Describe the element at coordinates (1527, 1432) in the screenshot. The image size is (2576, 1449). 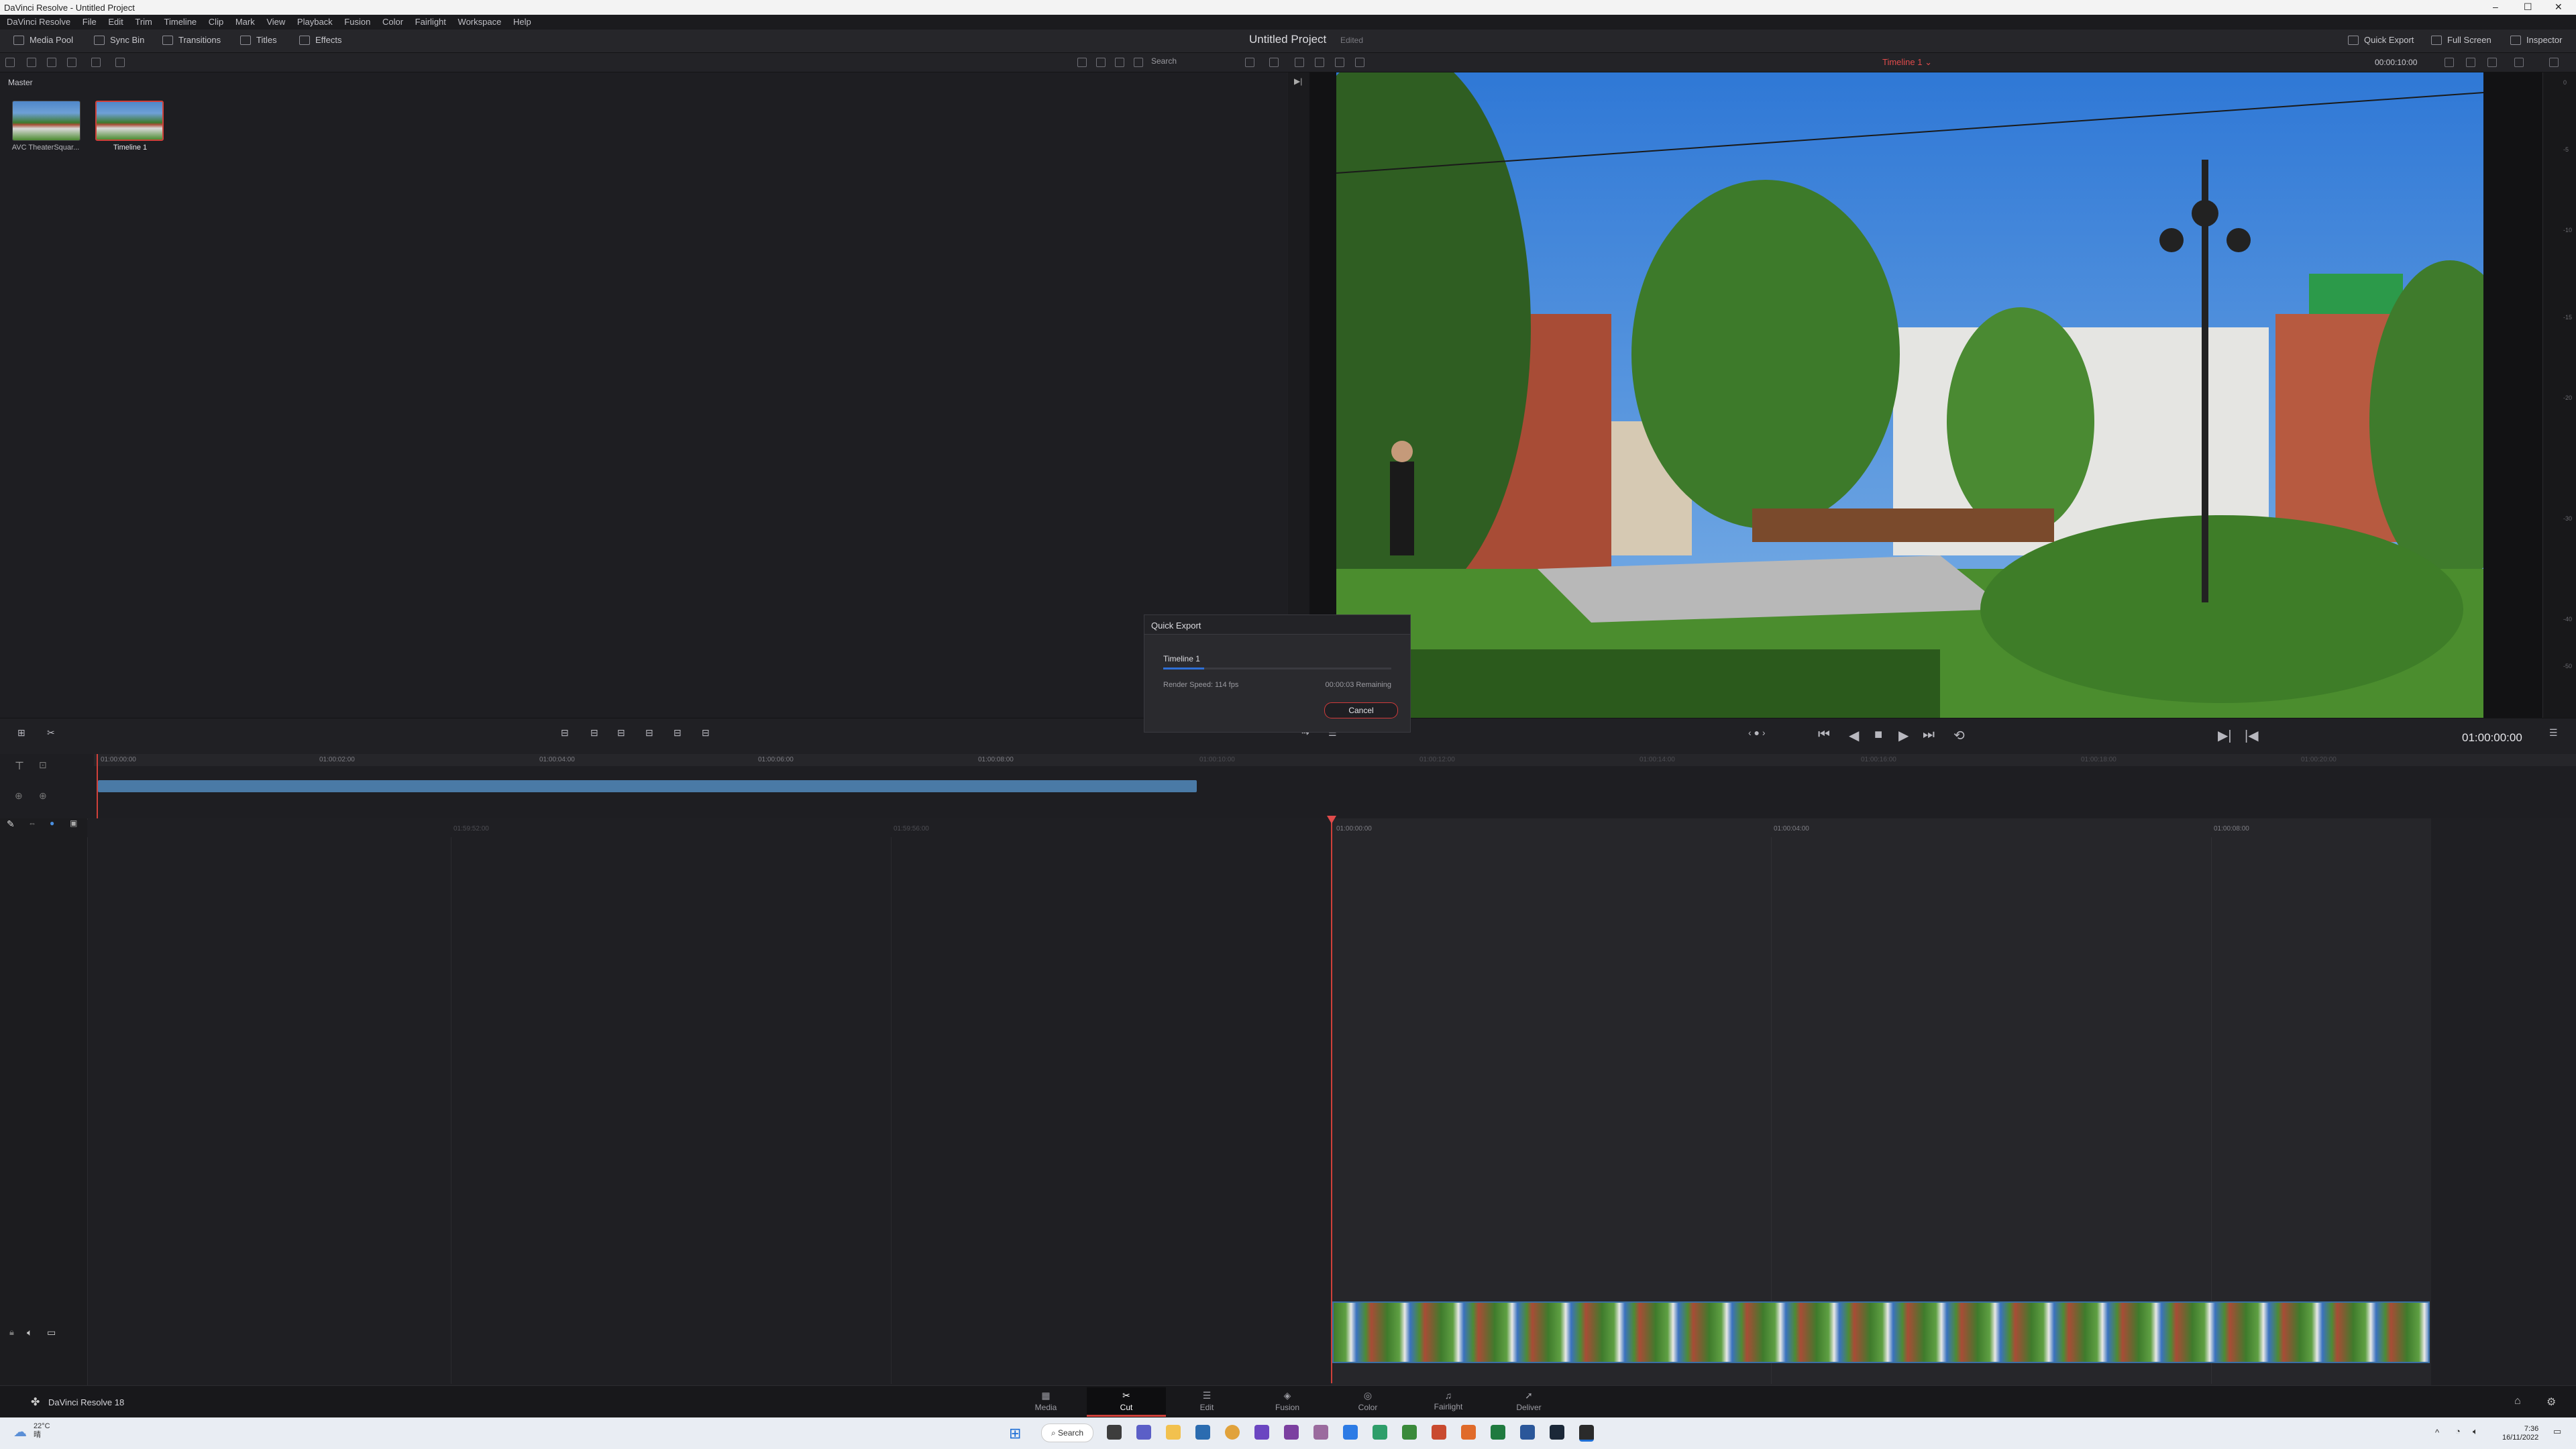
I see `word-icon` at that location.